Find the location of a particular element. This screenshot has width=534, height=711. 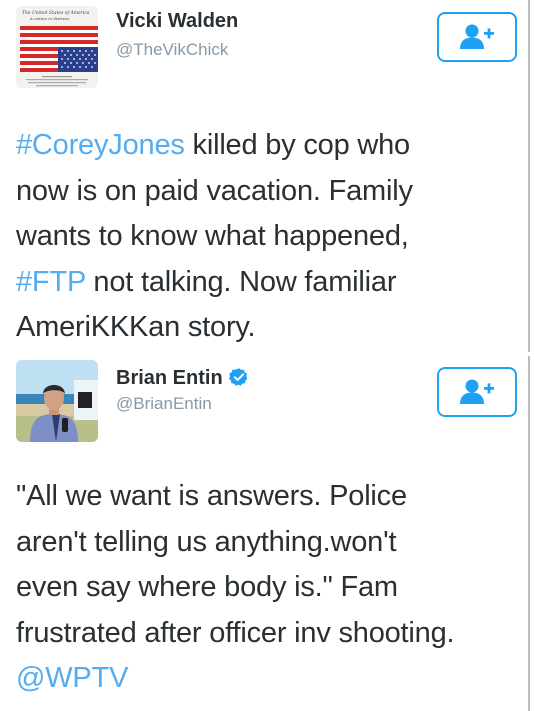

avatar is located at coordinates (57, 401).